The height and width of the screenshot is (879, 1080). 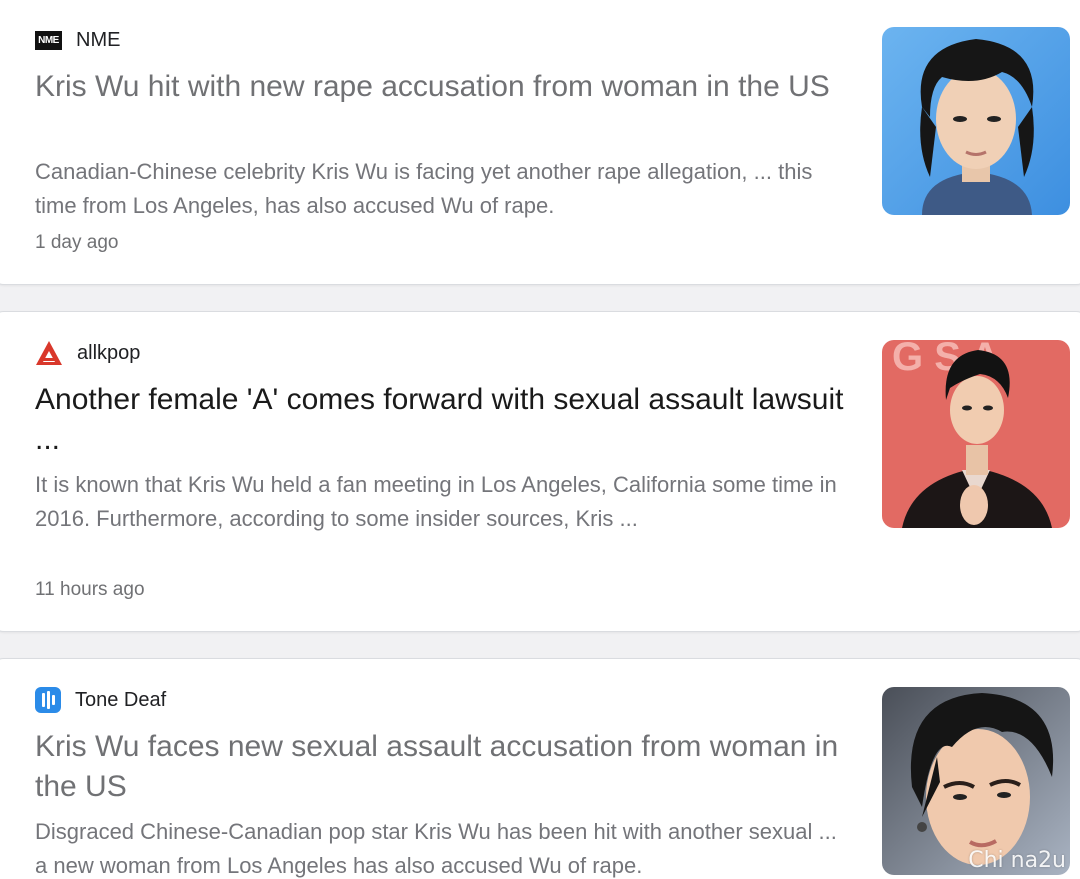 I want to click on article-thumbnail: G S A, so click(x=976, y=434).